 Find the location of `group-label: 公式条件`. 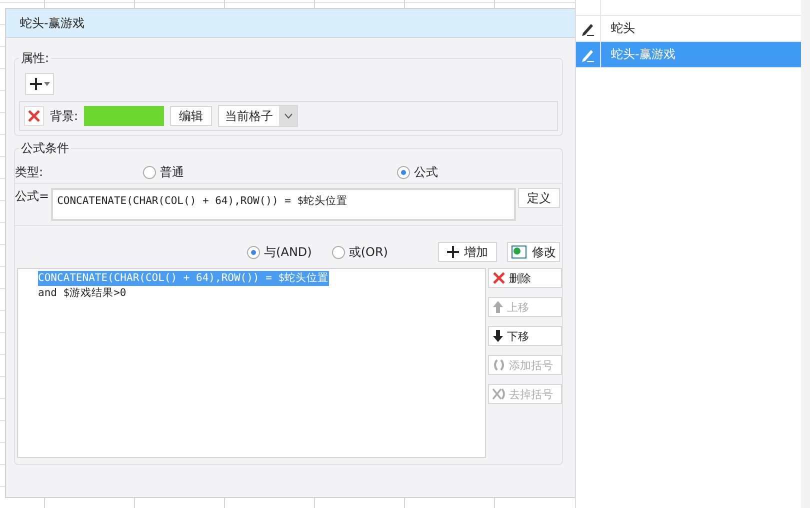

group-label: 公式条件 is located at coordinates (45, 148).